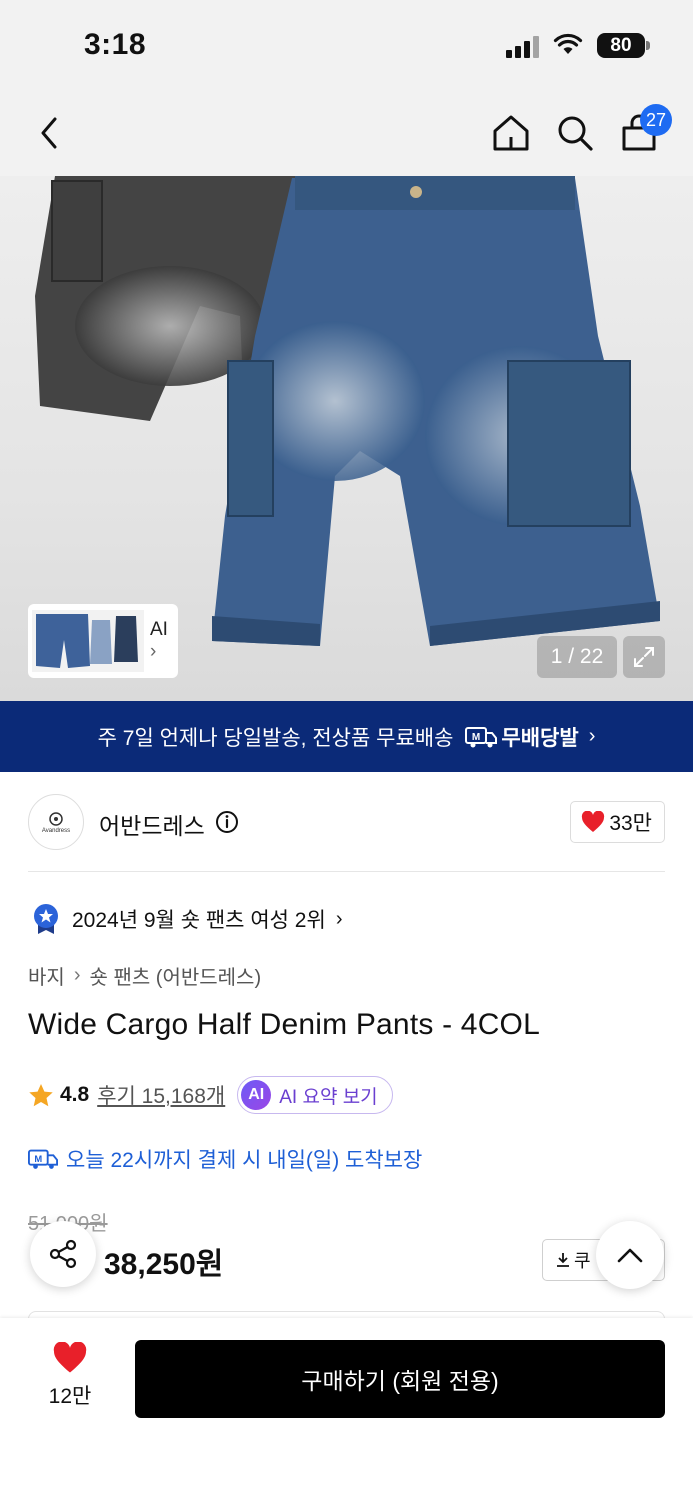 The image size is (693, 1500). Describe the element at coordinates (199, 920) in the screenshot. I see `ranking-label: 2024년 9월 숏 팬츠 여성 2위` at that location.